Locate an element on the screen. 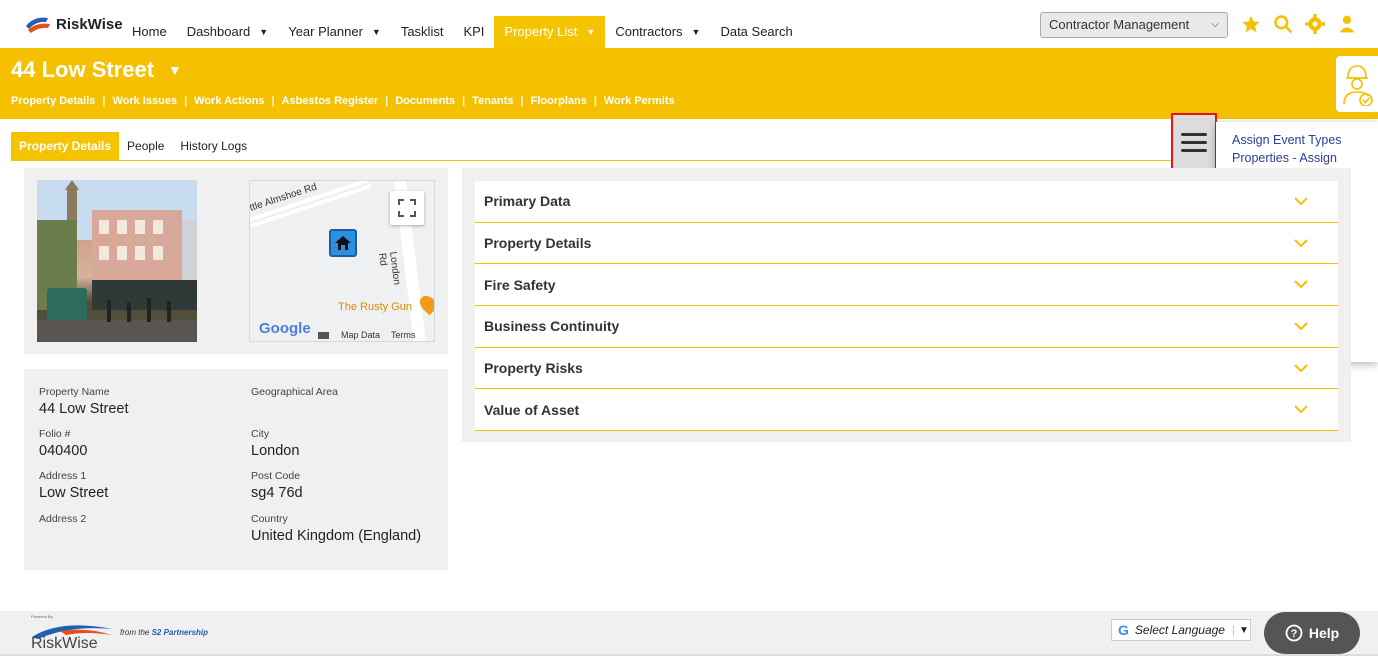  chevron-down-icon is located at coordinates (1301, 284).